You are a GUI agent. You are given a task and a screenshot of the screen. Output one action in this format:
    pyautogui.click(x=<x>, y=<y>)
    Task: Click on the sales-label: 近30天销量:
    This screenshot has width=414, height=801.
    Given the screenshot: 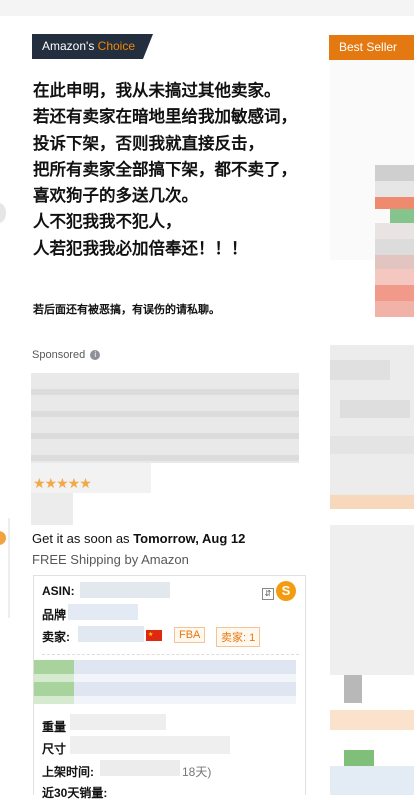 What is the action you would take?
    pyautogui.click(x=75, y=793)
    